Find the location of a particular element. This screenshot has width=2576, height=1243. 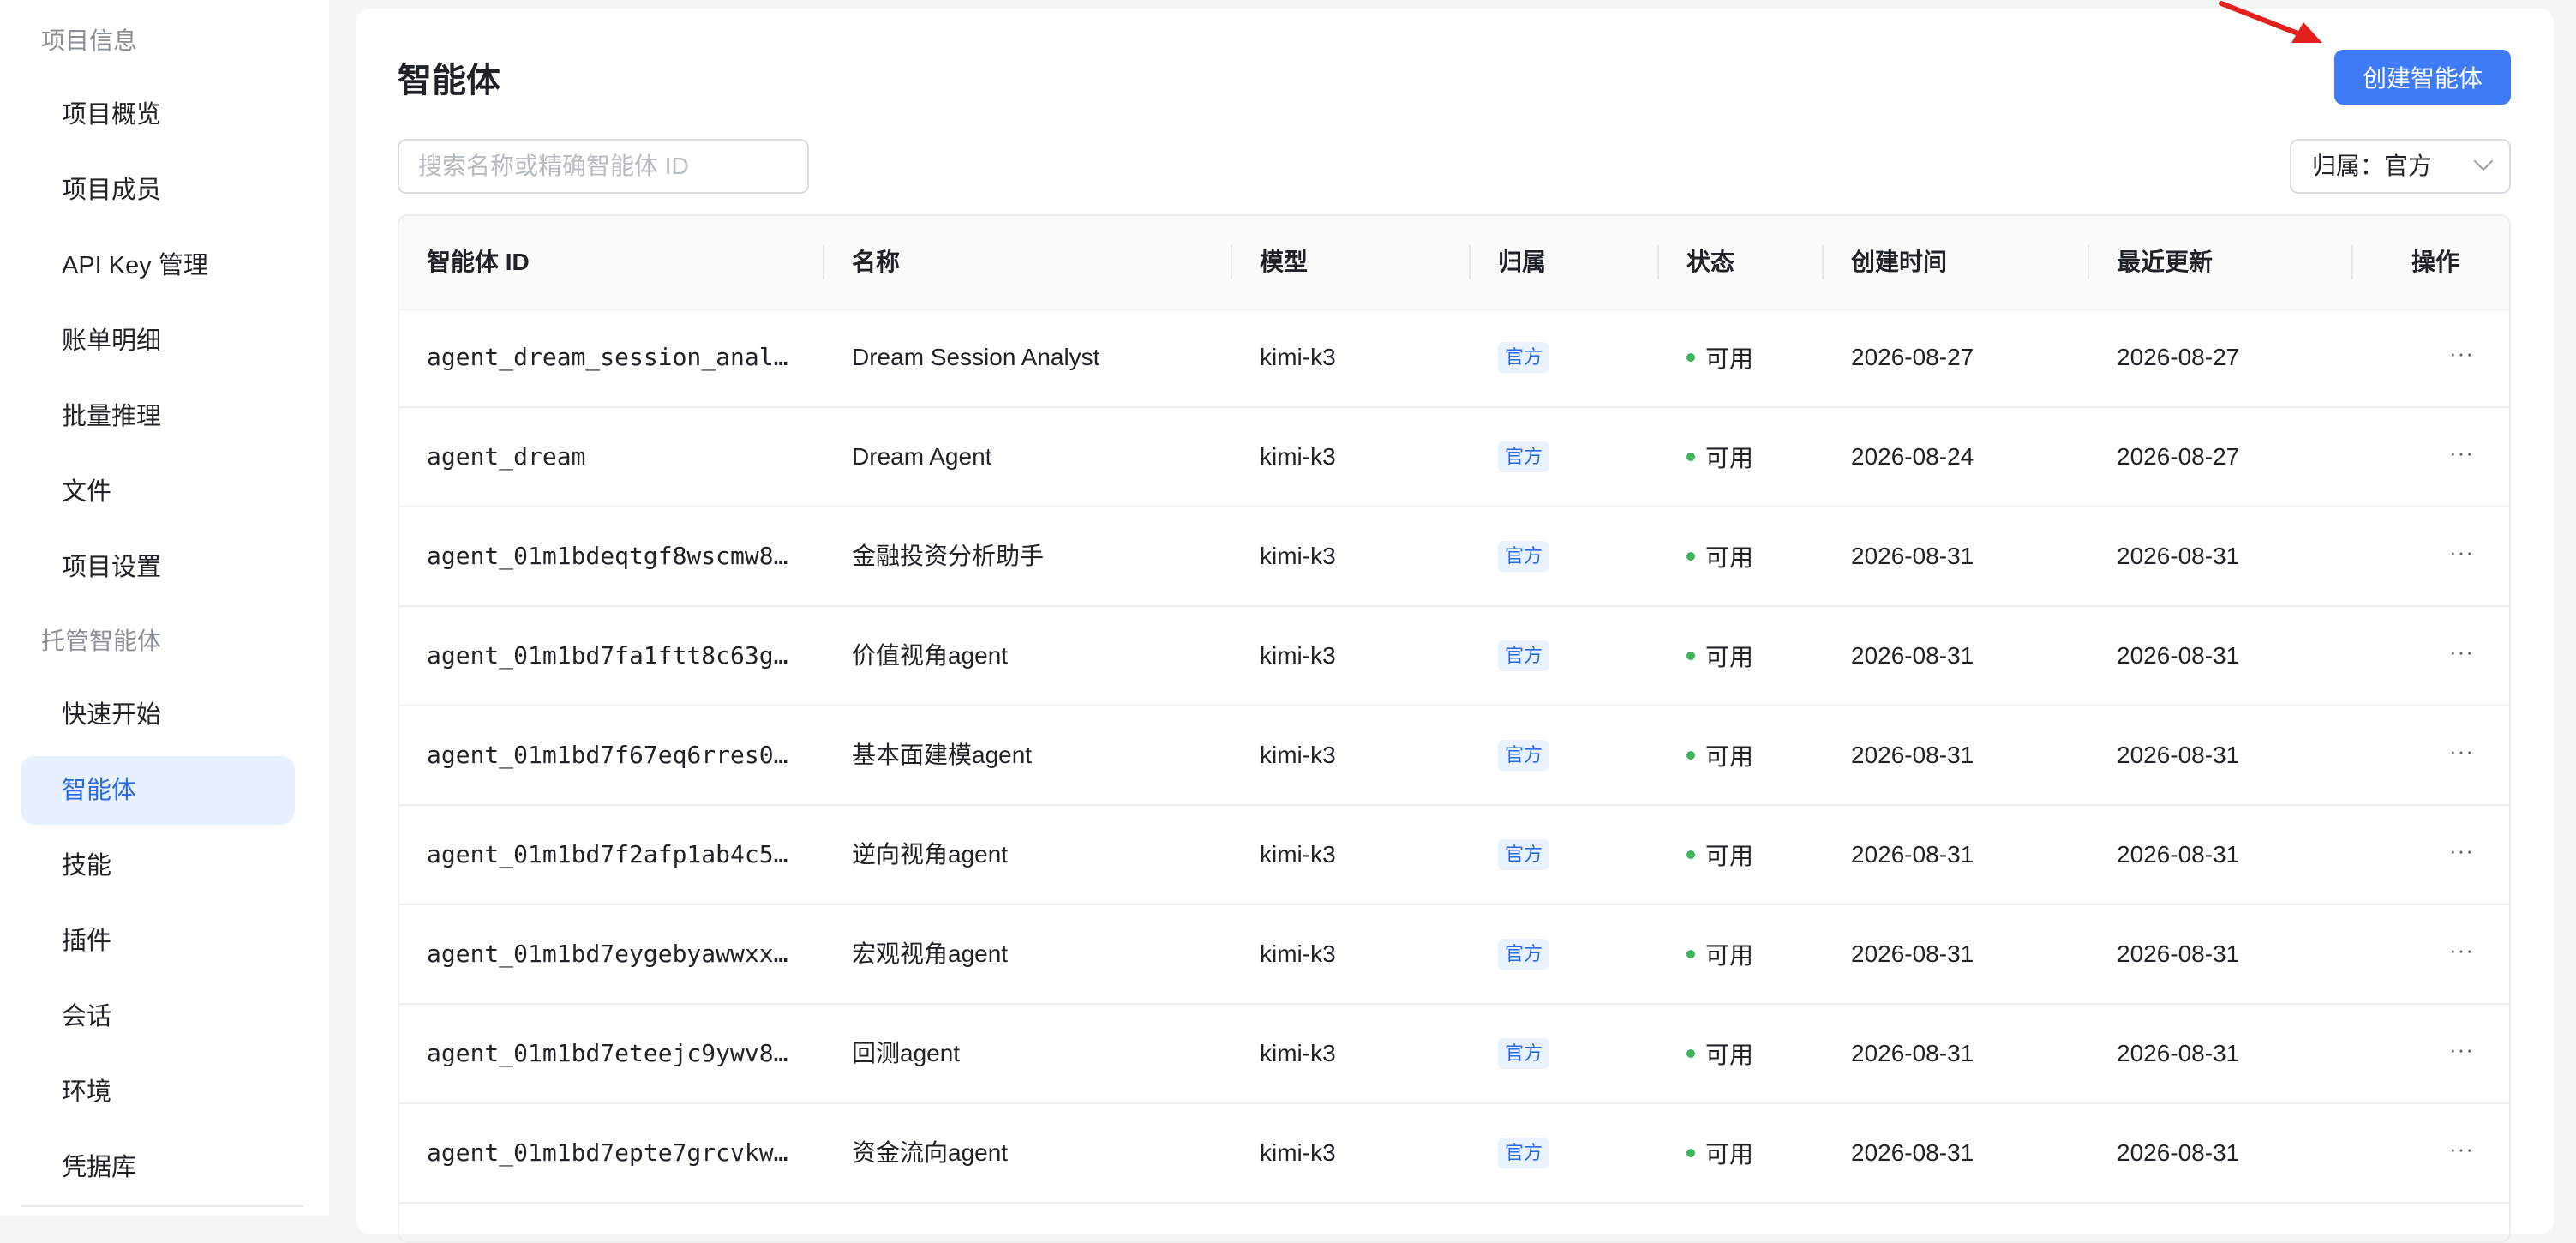

cell-agent-name: Dream Agent is located at coordinates (921, 457).